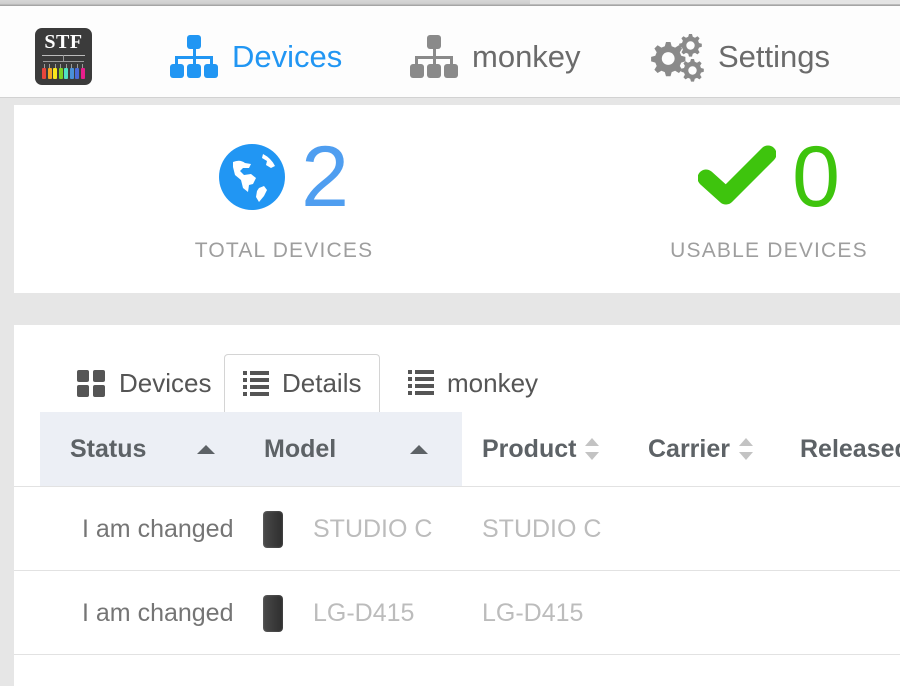 The image size is (900, 686). I want to click on stat-total-devices: 2 TOTAL DEVICES, so click(284, 202).